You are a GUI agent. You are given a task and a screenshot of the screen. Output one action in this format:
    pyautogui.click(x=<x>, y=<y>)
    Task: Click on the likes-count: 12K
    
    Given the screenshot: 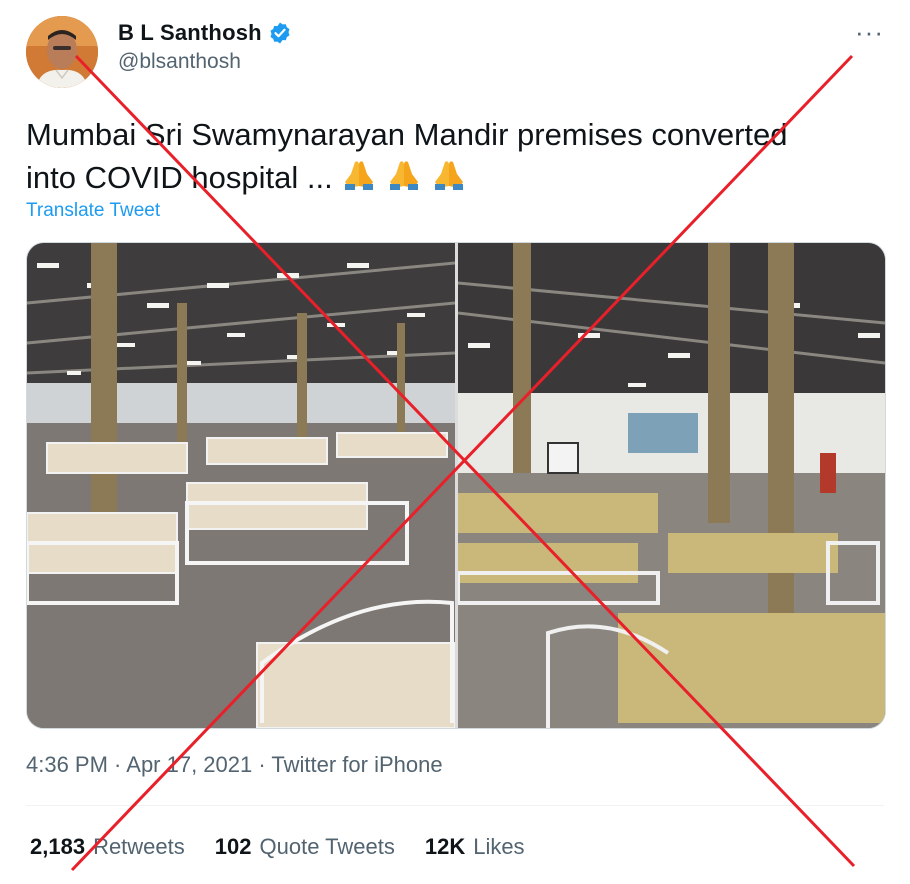 What is the action you would take?
    pyautogui.click(x=445, y=846)
    